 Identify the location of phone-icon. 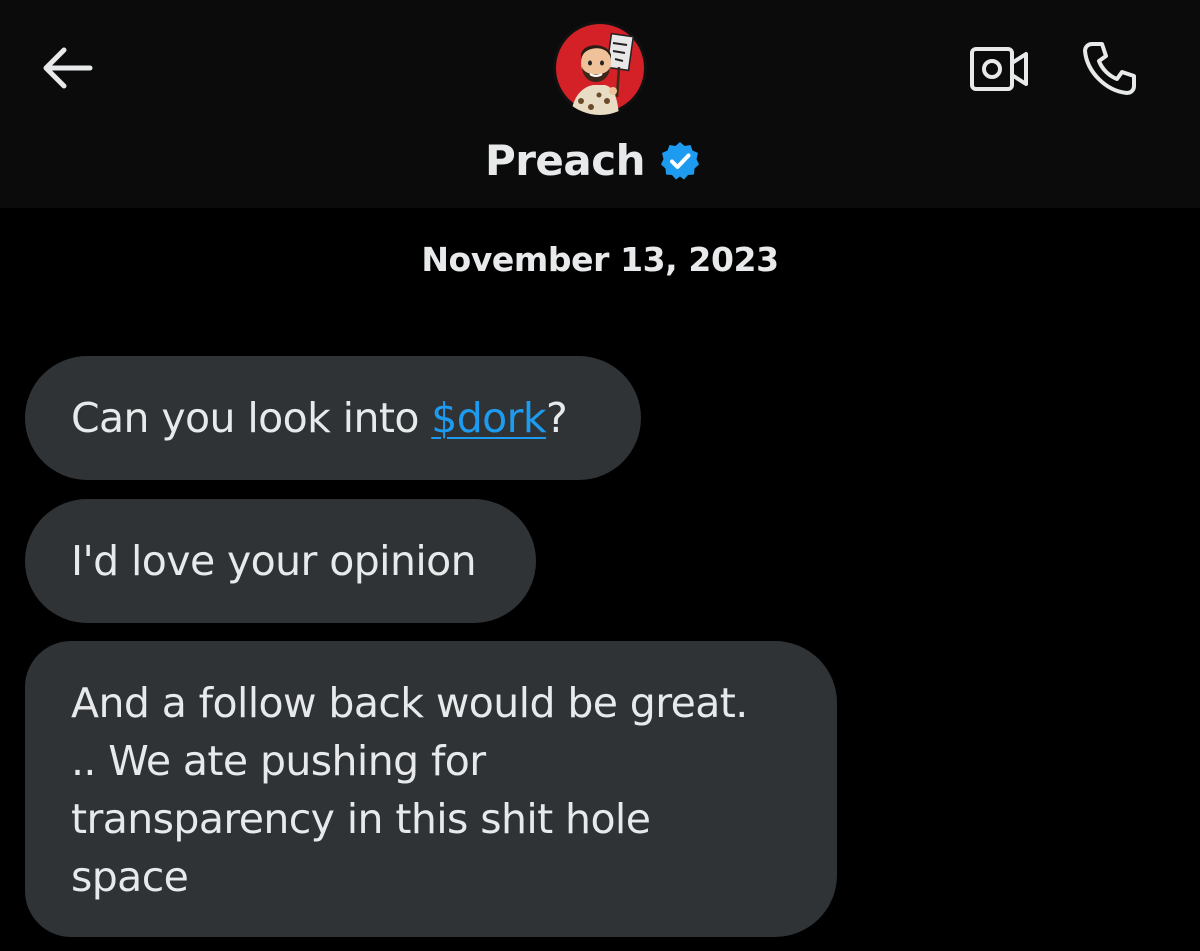
(1109, 68).